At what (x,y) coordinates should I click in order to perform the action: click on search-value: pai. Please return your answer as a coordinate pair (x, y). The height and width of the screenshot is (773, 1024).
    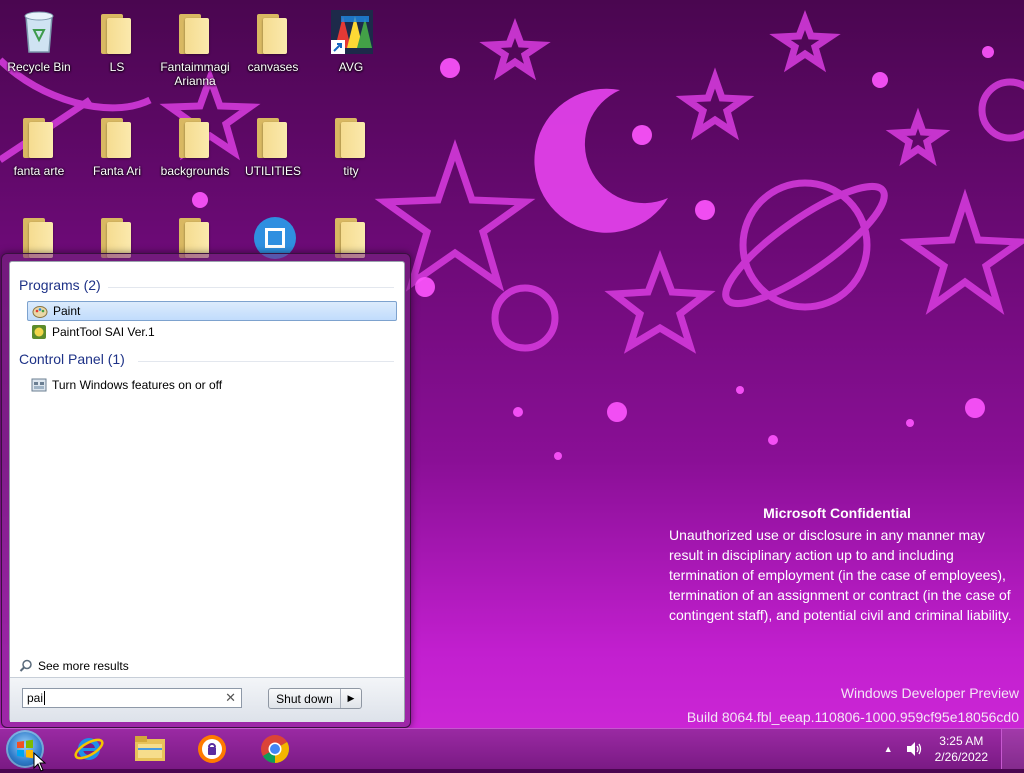
    Looking at the image, I should click on (35, 698).